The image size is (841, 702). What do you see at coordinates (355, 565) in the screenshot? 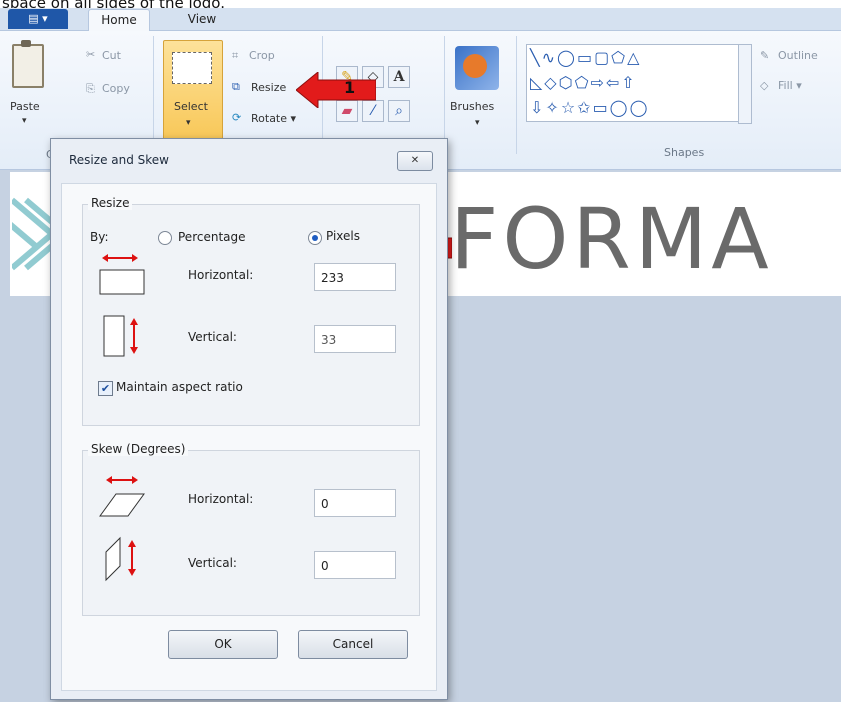
I see `skew-vertical-input: 0` at bounding box center [355, 565].